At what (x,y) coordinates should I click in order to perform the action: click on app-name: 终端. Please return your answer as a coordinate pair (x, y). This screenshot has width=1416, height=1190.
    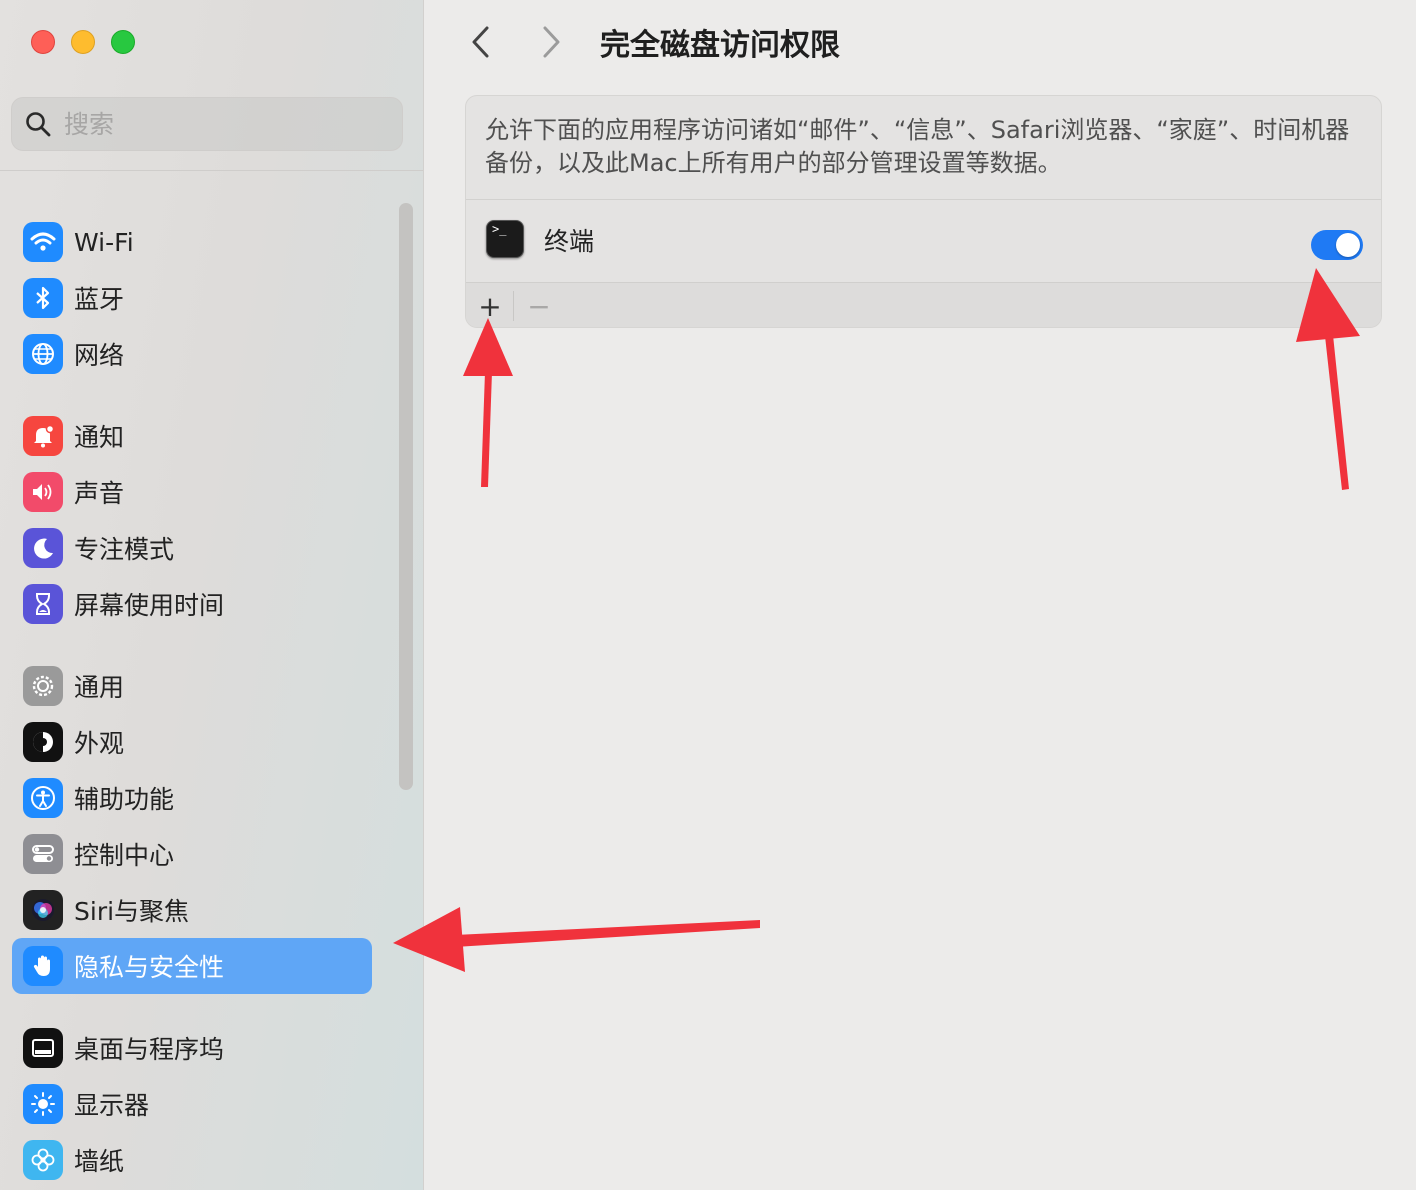
    Looking at the image, I should click on (569, 241).